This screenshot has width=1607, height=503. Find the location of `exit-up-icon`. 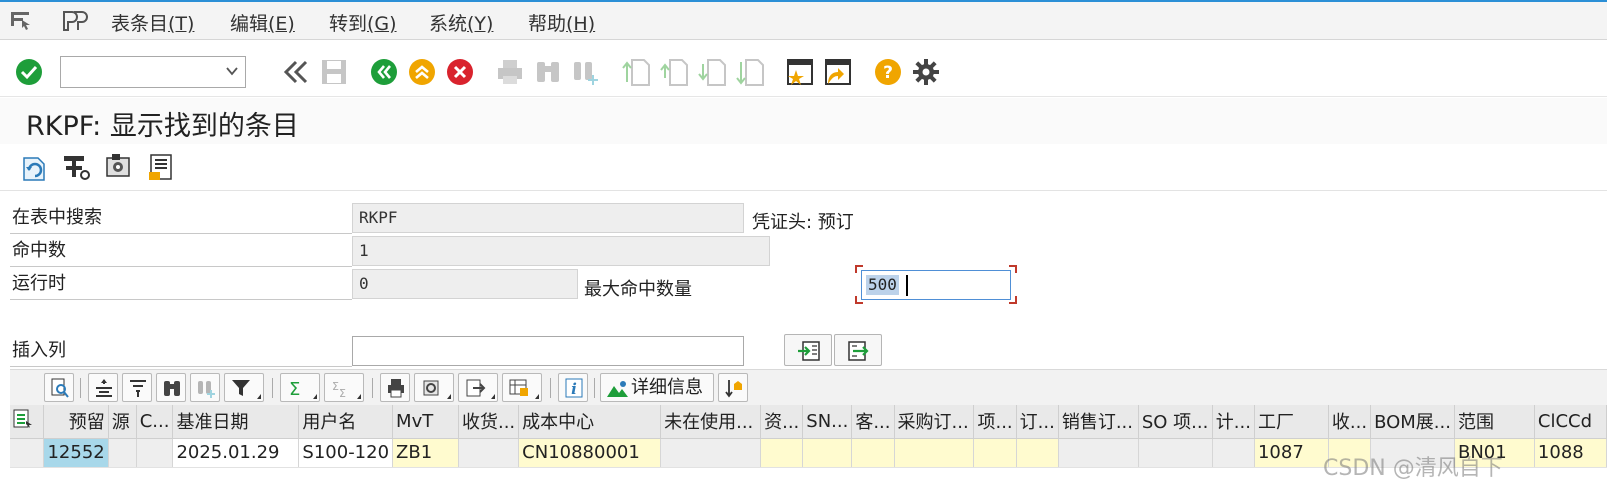

exit-up-icon is located at coordinates (422, 74).